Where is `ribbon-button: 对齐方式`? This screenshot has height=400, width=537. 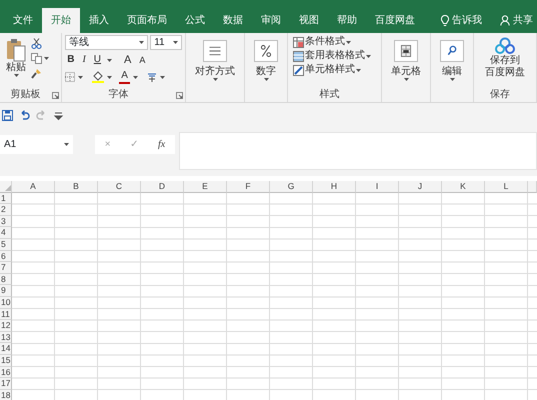 ribbon-button: 对齐方式 is located at coordinates (215, 68).